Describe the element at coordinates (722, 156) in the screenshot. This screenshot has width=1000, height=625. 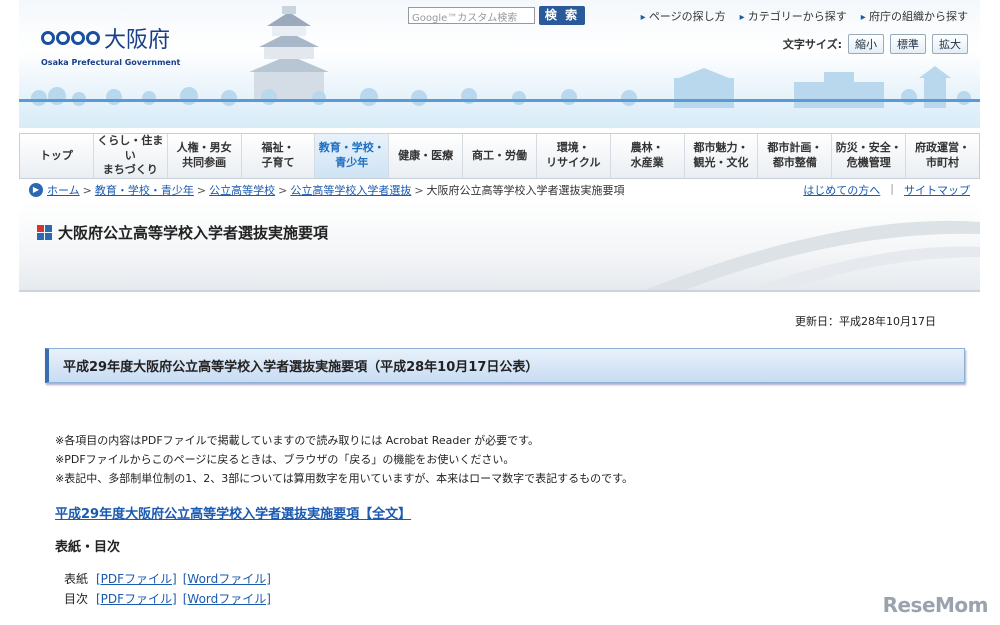
I see `nav-item-tourism: 都市魅力・ 観光・文化` at that location.